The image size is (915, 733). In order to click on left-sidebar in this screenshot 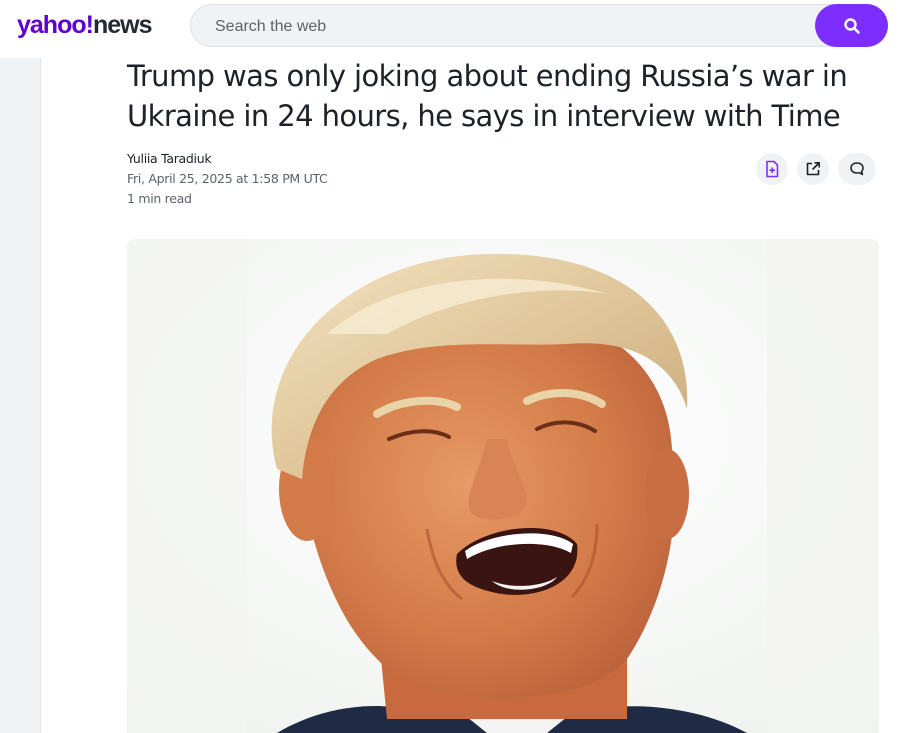, I will do `click(20, 395)`.